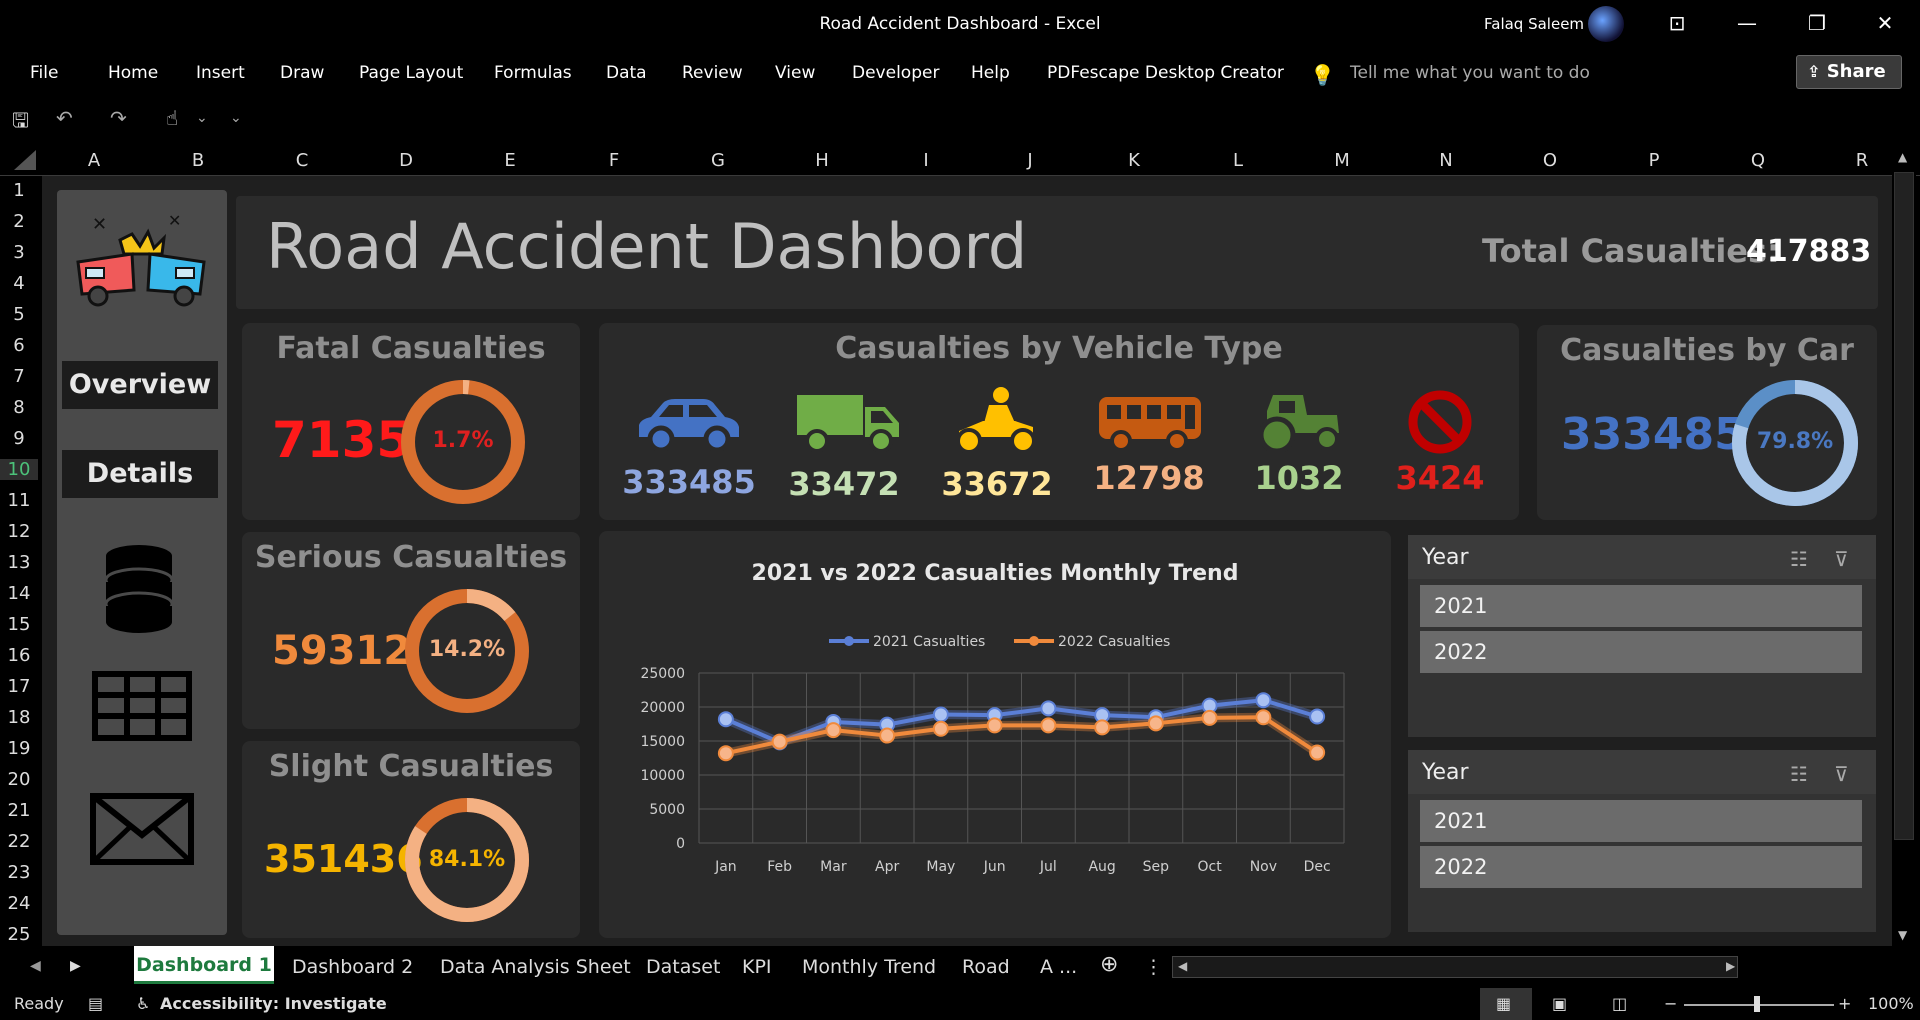 Image resolution: width=1920 pixels, height=1020 pixels. What do you see at coordinates (757, 967) in the screenshot?
I see `sheet-tab: KPI` at bounding box center [757, 967].